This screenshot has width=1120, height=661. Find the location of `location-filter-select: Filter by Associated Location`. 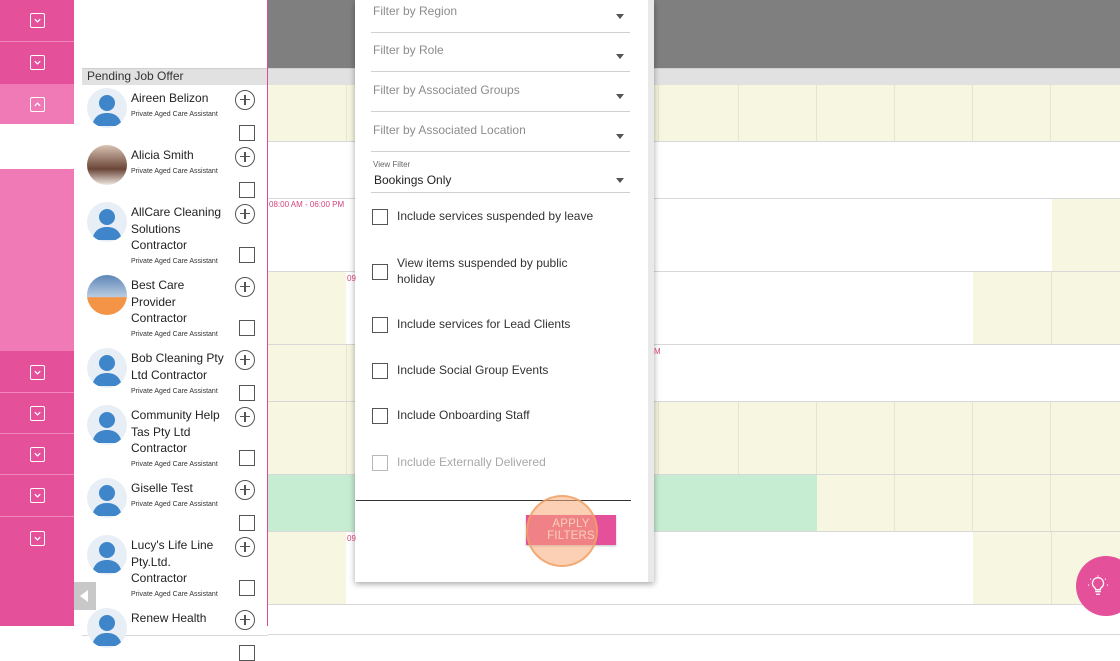

location-filter-select: Filter by Associated Location is located at coordinates (500, 132).